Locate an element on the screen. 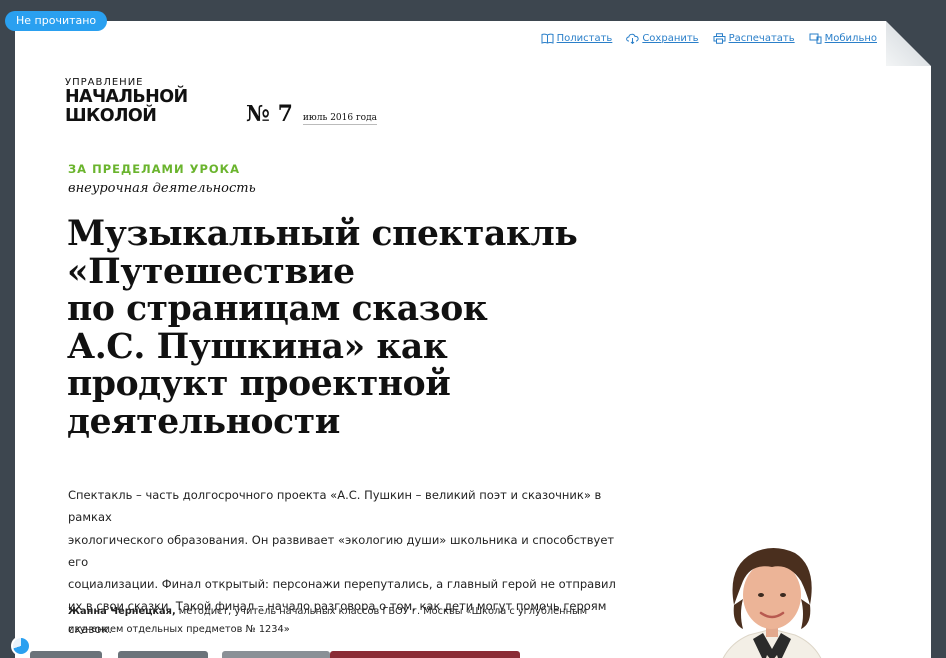  devices-icon is located at coordinates (815, 38).